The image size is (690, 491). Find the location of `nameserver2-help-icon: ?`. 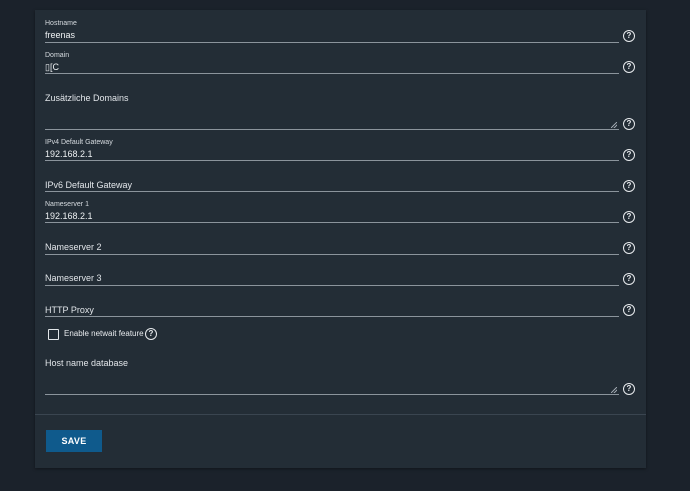

nameserver2-help-icon: ? is located at coordinates (629, 248).